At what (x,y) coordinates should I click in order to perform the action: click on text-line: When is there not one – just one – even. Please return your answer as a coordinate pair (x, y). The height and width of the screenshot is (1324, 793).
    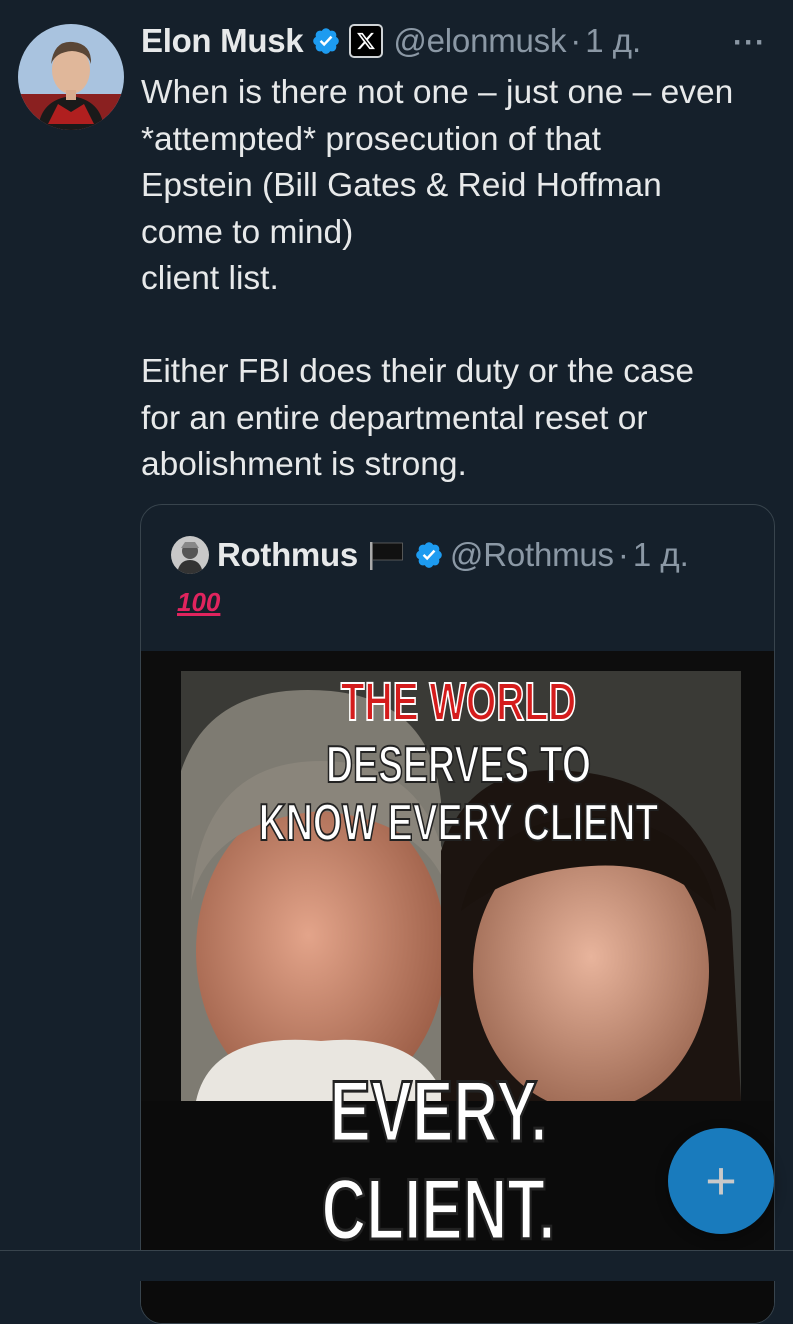
    Looking at the image, I should click on (437, 92).